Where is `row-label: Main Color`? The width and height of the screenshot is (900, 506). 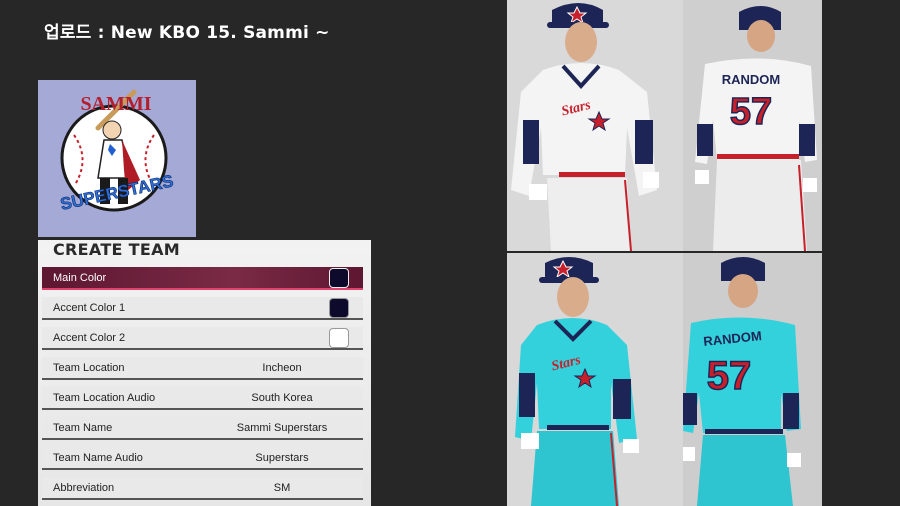
row-label: Main Color is located at coordinates (80, 278).